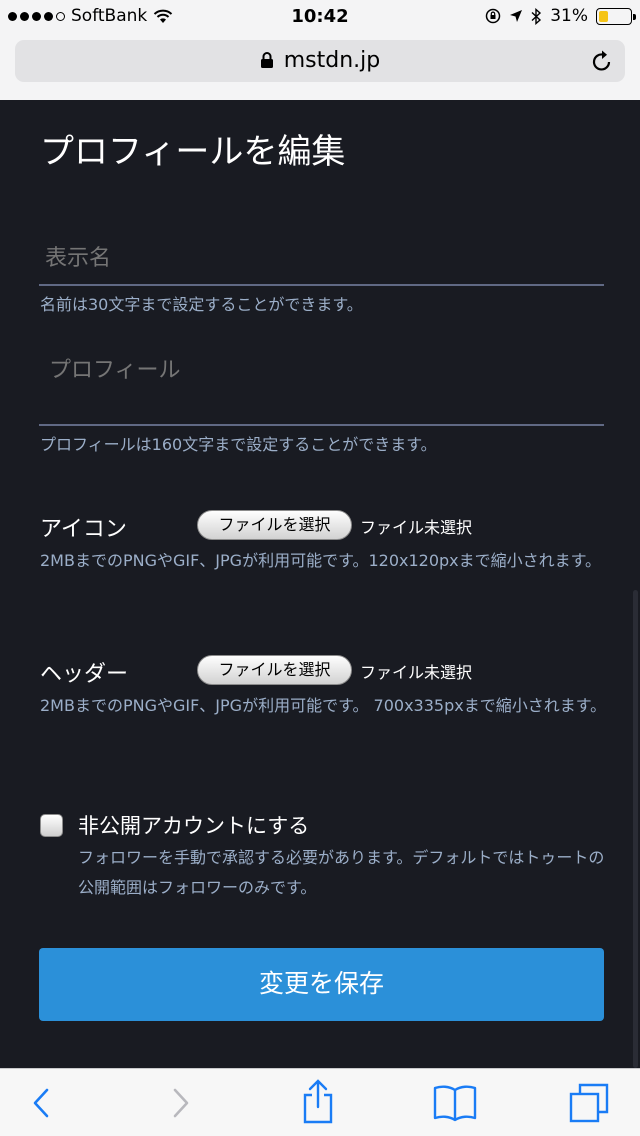 This screenshot has width=640, height=1136. Describe the element at coordinates (193, 825) in the screenshot. I see `locked-account-label: 非公開アカウントにする` at that location.